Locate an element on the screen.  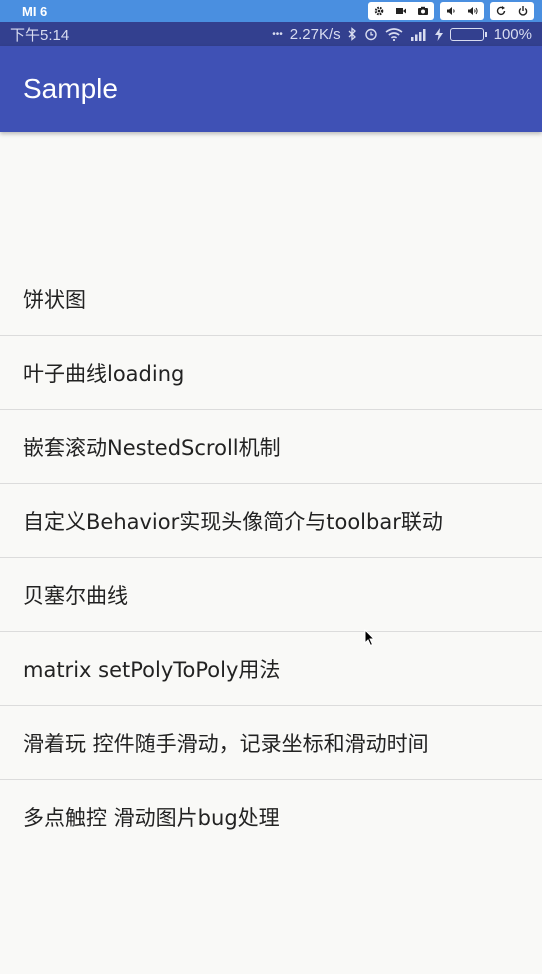
status-time: 下午5:14 is located at coordinates (40, 35).